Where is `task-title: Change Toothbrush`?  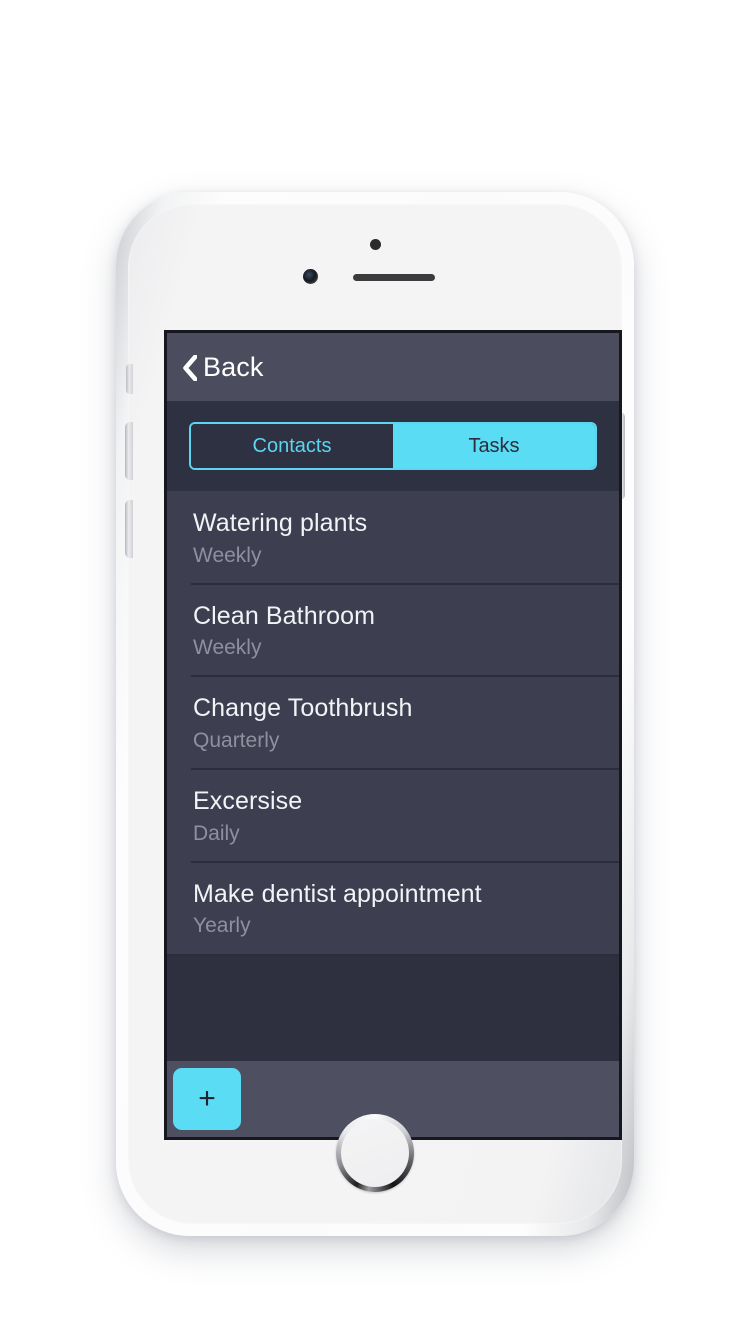 task-title: Change Toothbrush is located at coordinates (303, 708).